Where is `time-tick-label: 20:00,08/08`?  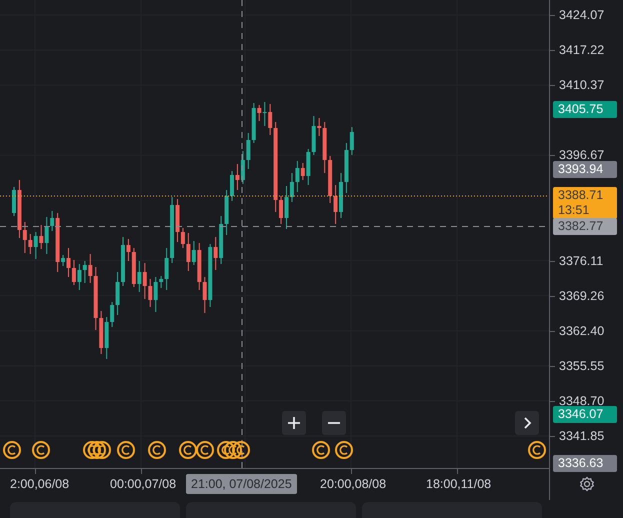
time-tick-label: 20:00,08/08 is located at coordinates (353, 484).